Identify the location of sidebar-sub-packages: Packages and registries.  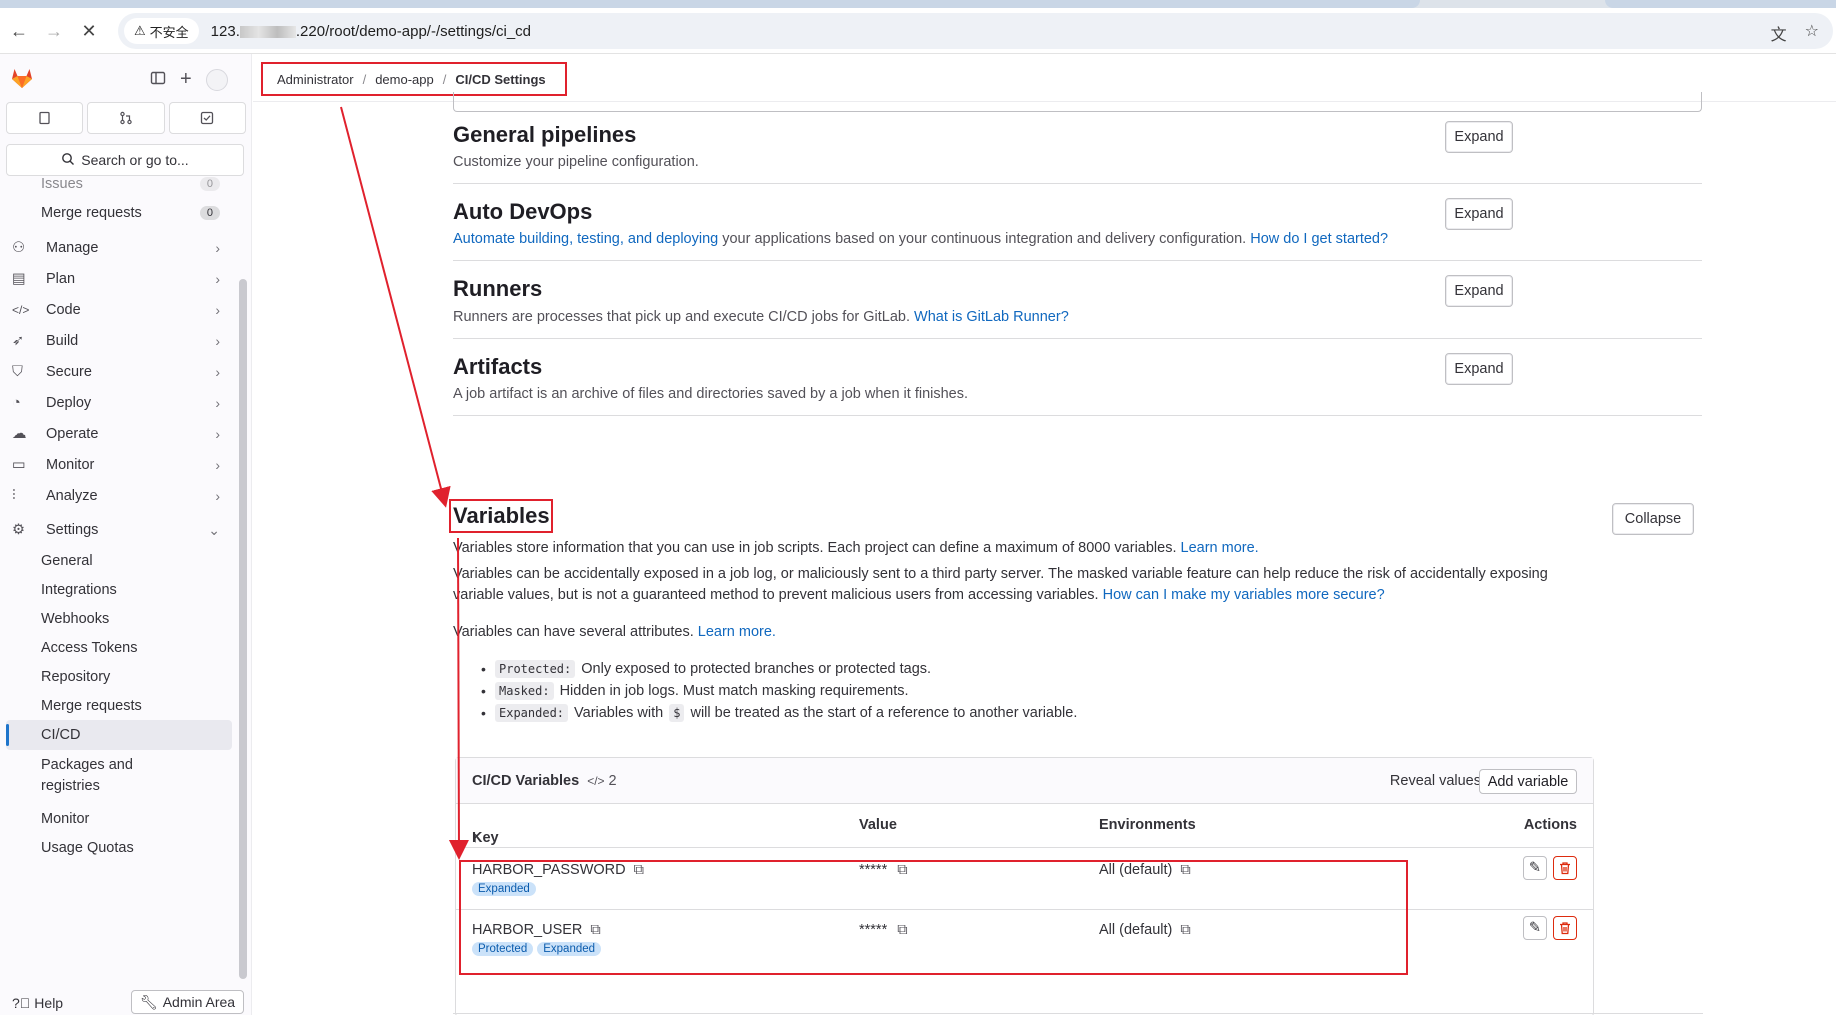
(119, 776).